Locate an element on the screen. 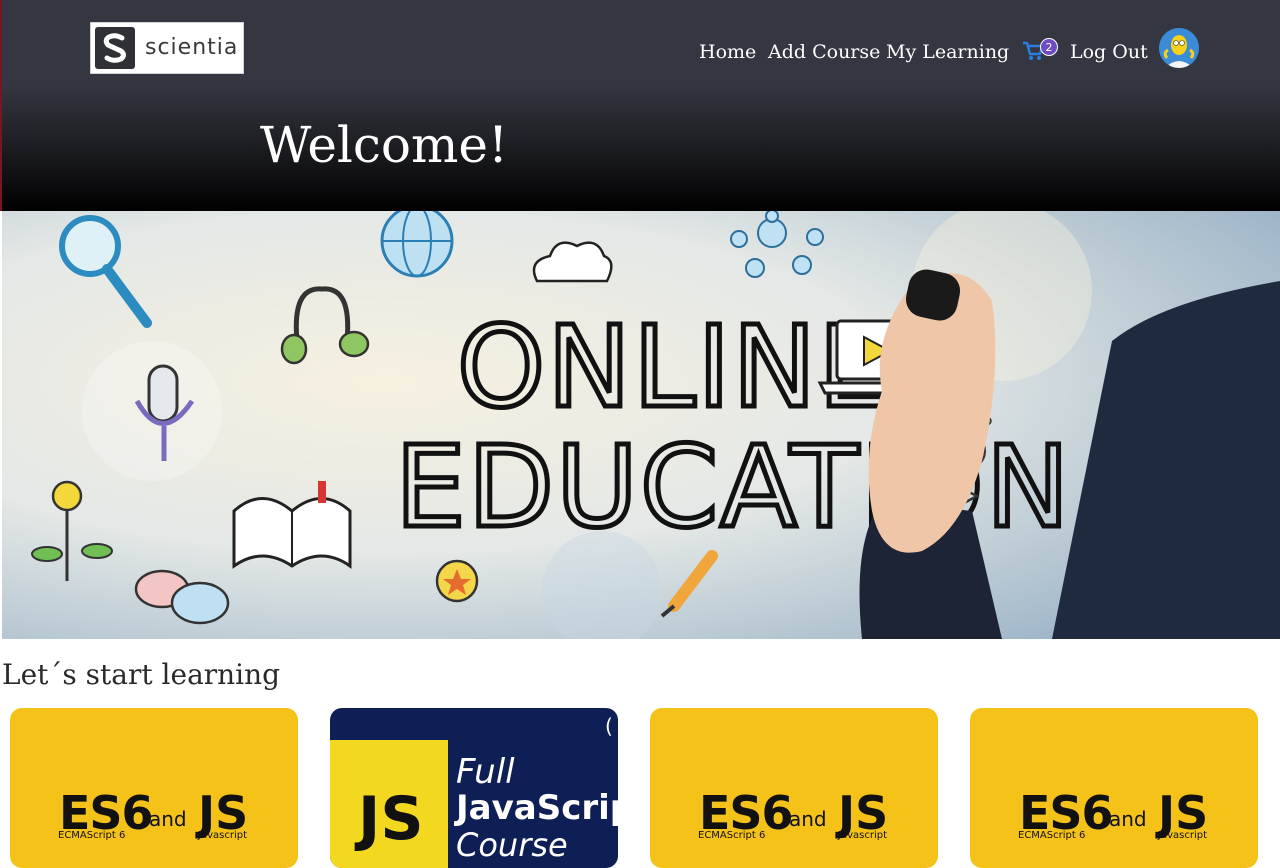  course-card: ( JS Full JavaScrip Course is located at coordinates (474, 788).